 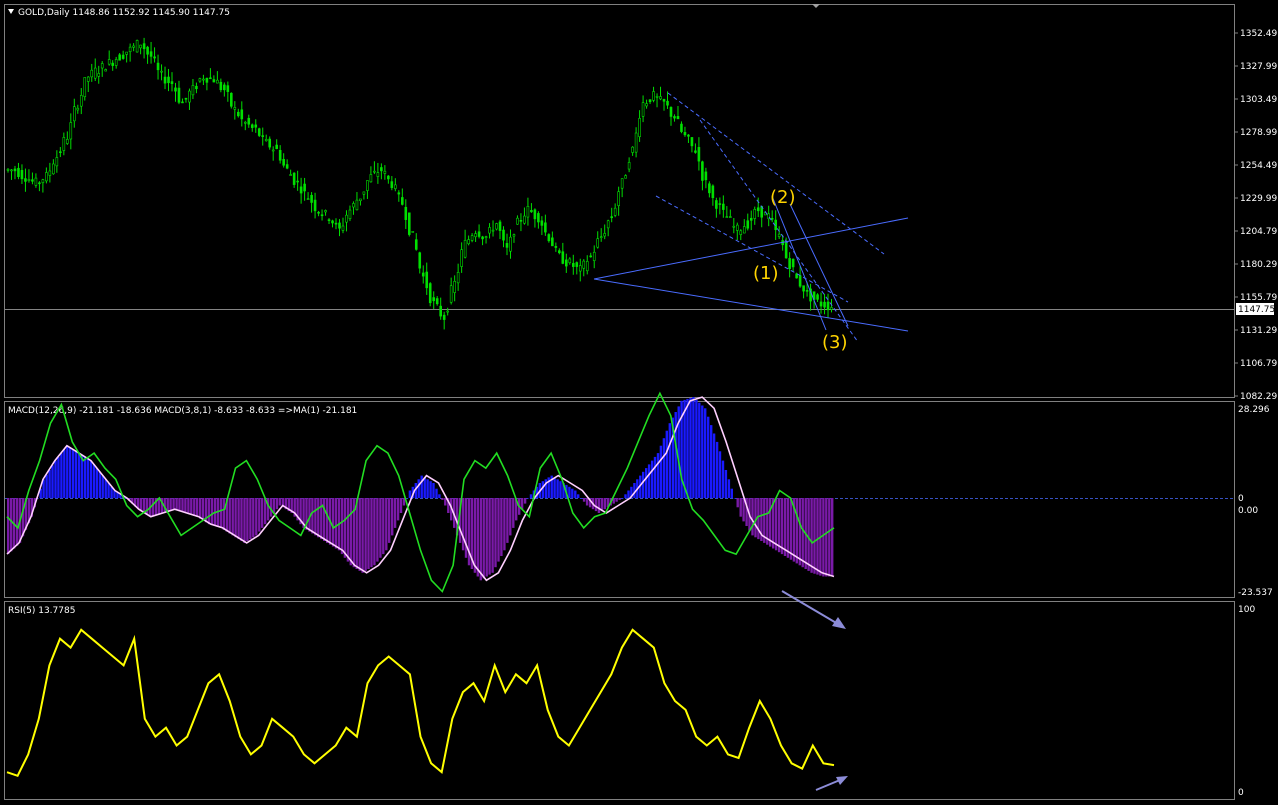 What do you see at coordinates (779, 231) in the screenshot?
I see `lower-channel-line` at bounding box center [779, 231].